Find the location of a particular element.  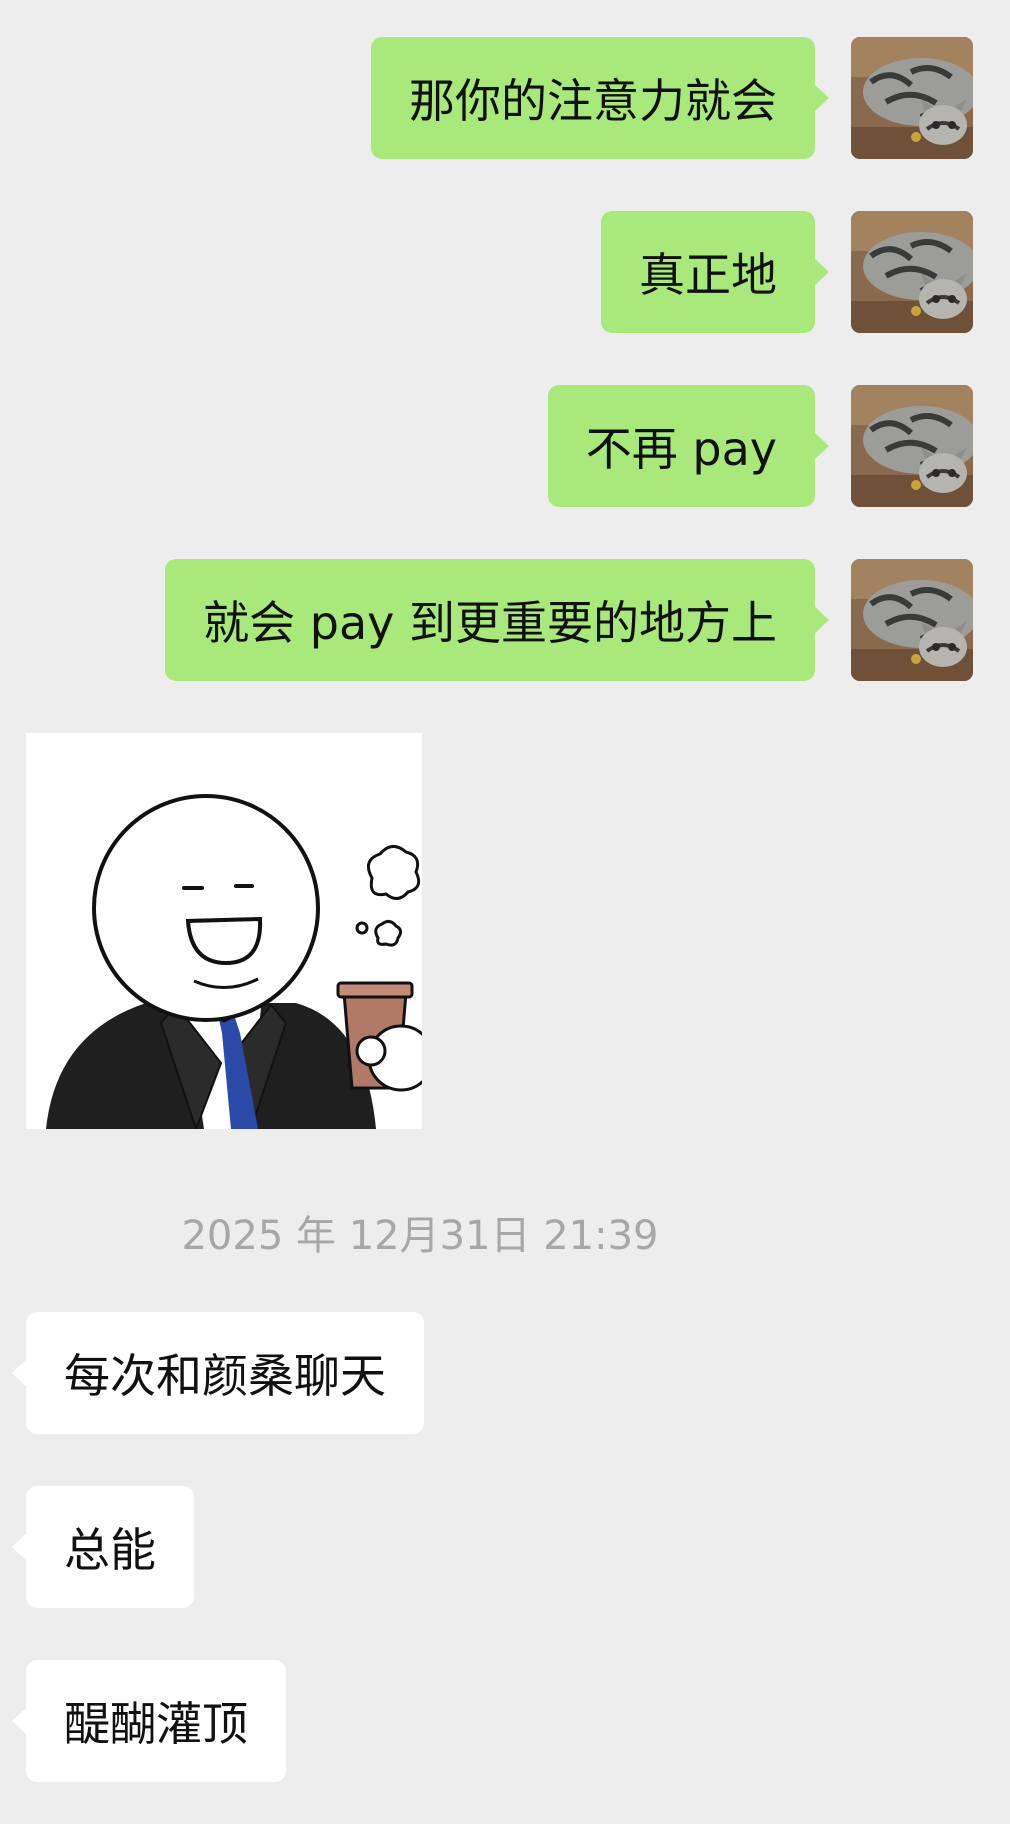

received-message-bubble: 每次和颜桑聊天 is located at coordinates (218, 1373).